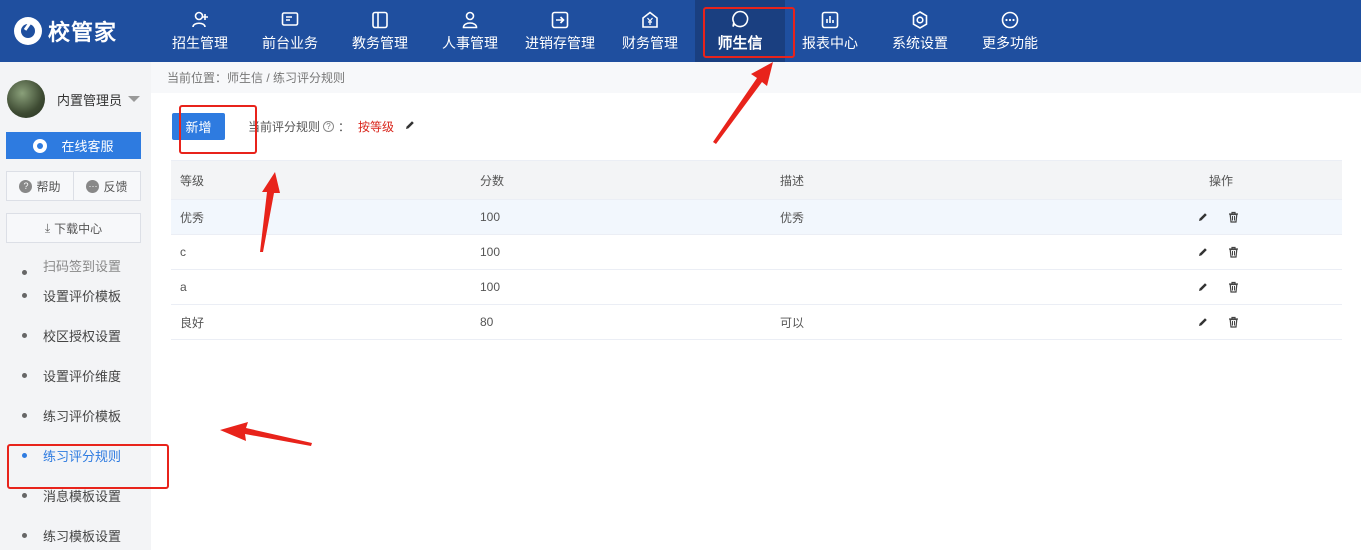 This screenshot has height=550, width=1361. I want to click on table-row: a 100, so click(756, 287).